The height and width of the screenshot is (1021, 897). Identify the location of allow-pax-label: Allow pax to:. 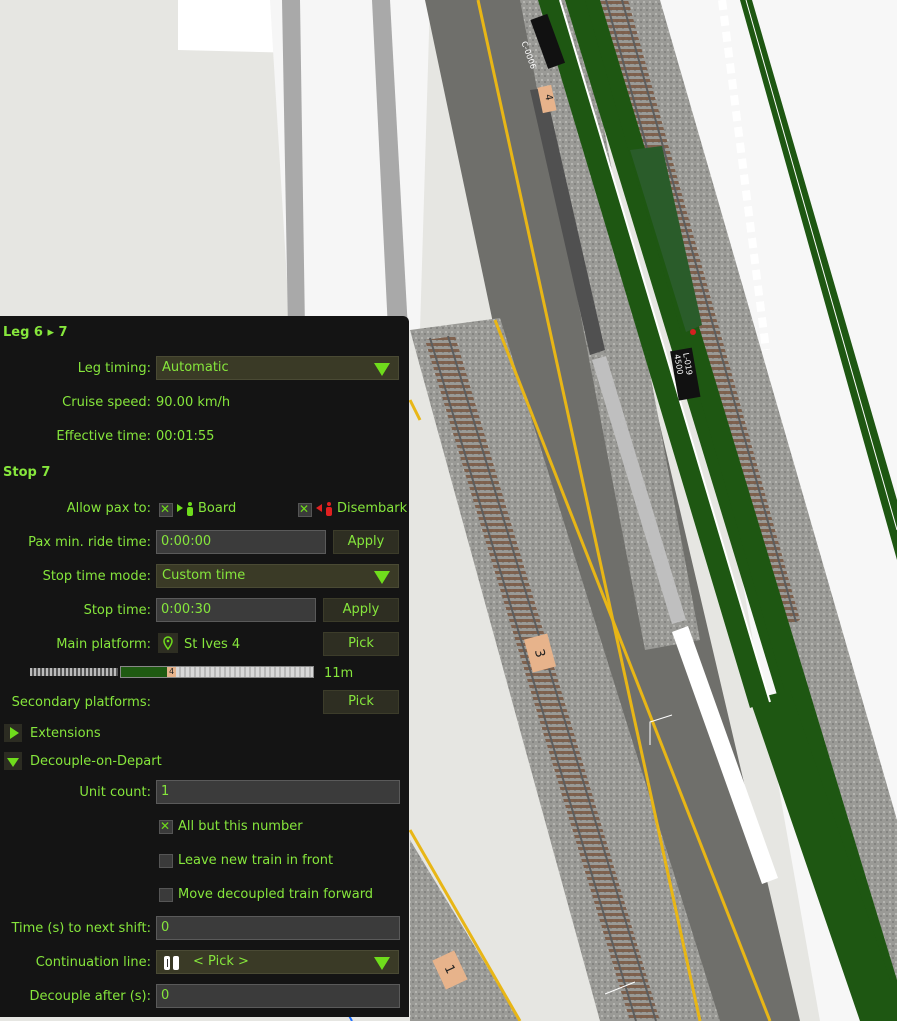
(108, 508).